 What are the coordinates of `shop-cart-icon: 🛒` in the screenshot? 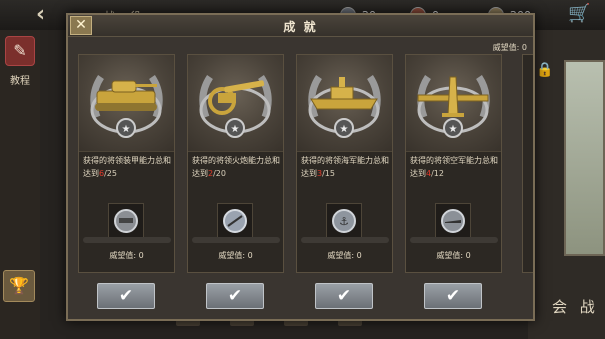 It's located at (581, 15).